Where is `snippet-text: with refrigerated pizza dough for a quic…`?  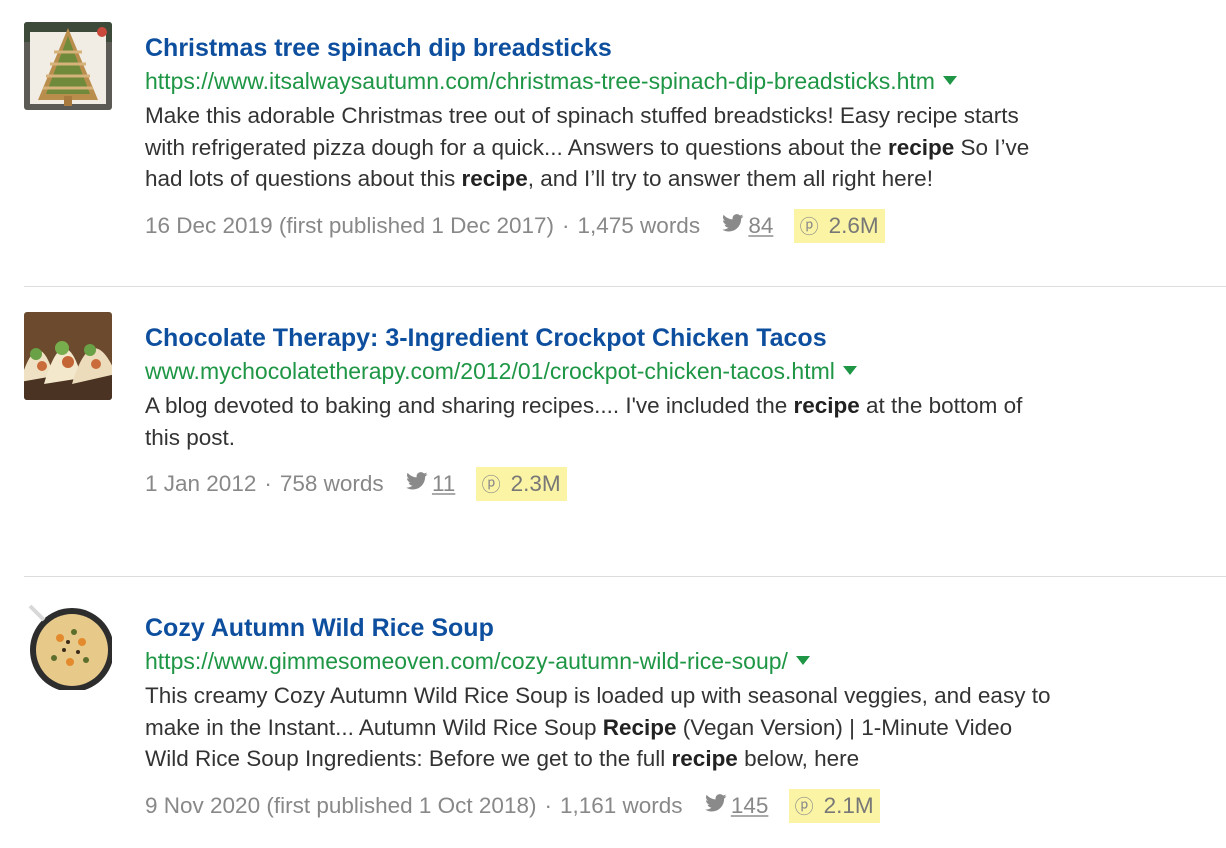 snippet-text: with refrigerated pizza dough for a quic… is located at coordinates (516, 147).